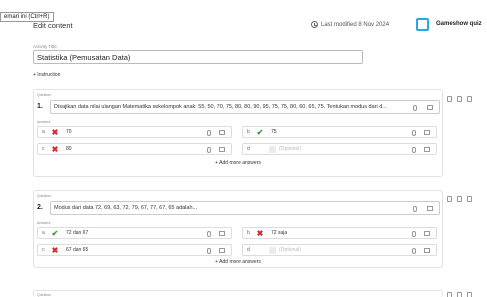  What do you see at coordinates (77, 233) in the screenshot?
I see `answer-text: 72 dan 67` at bounding box center [77, 233].